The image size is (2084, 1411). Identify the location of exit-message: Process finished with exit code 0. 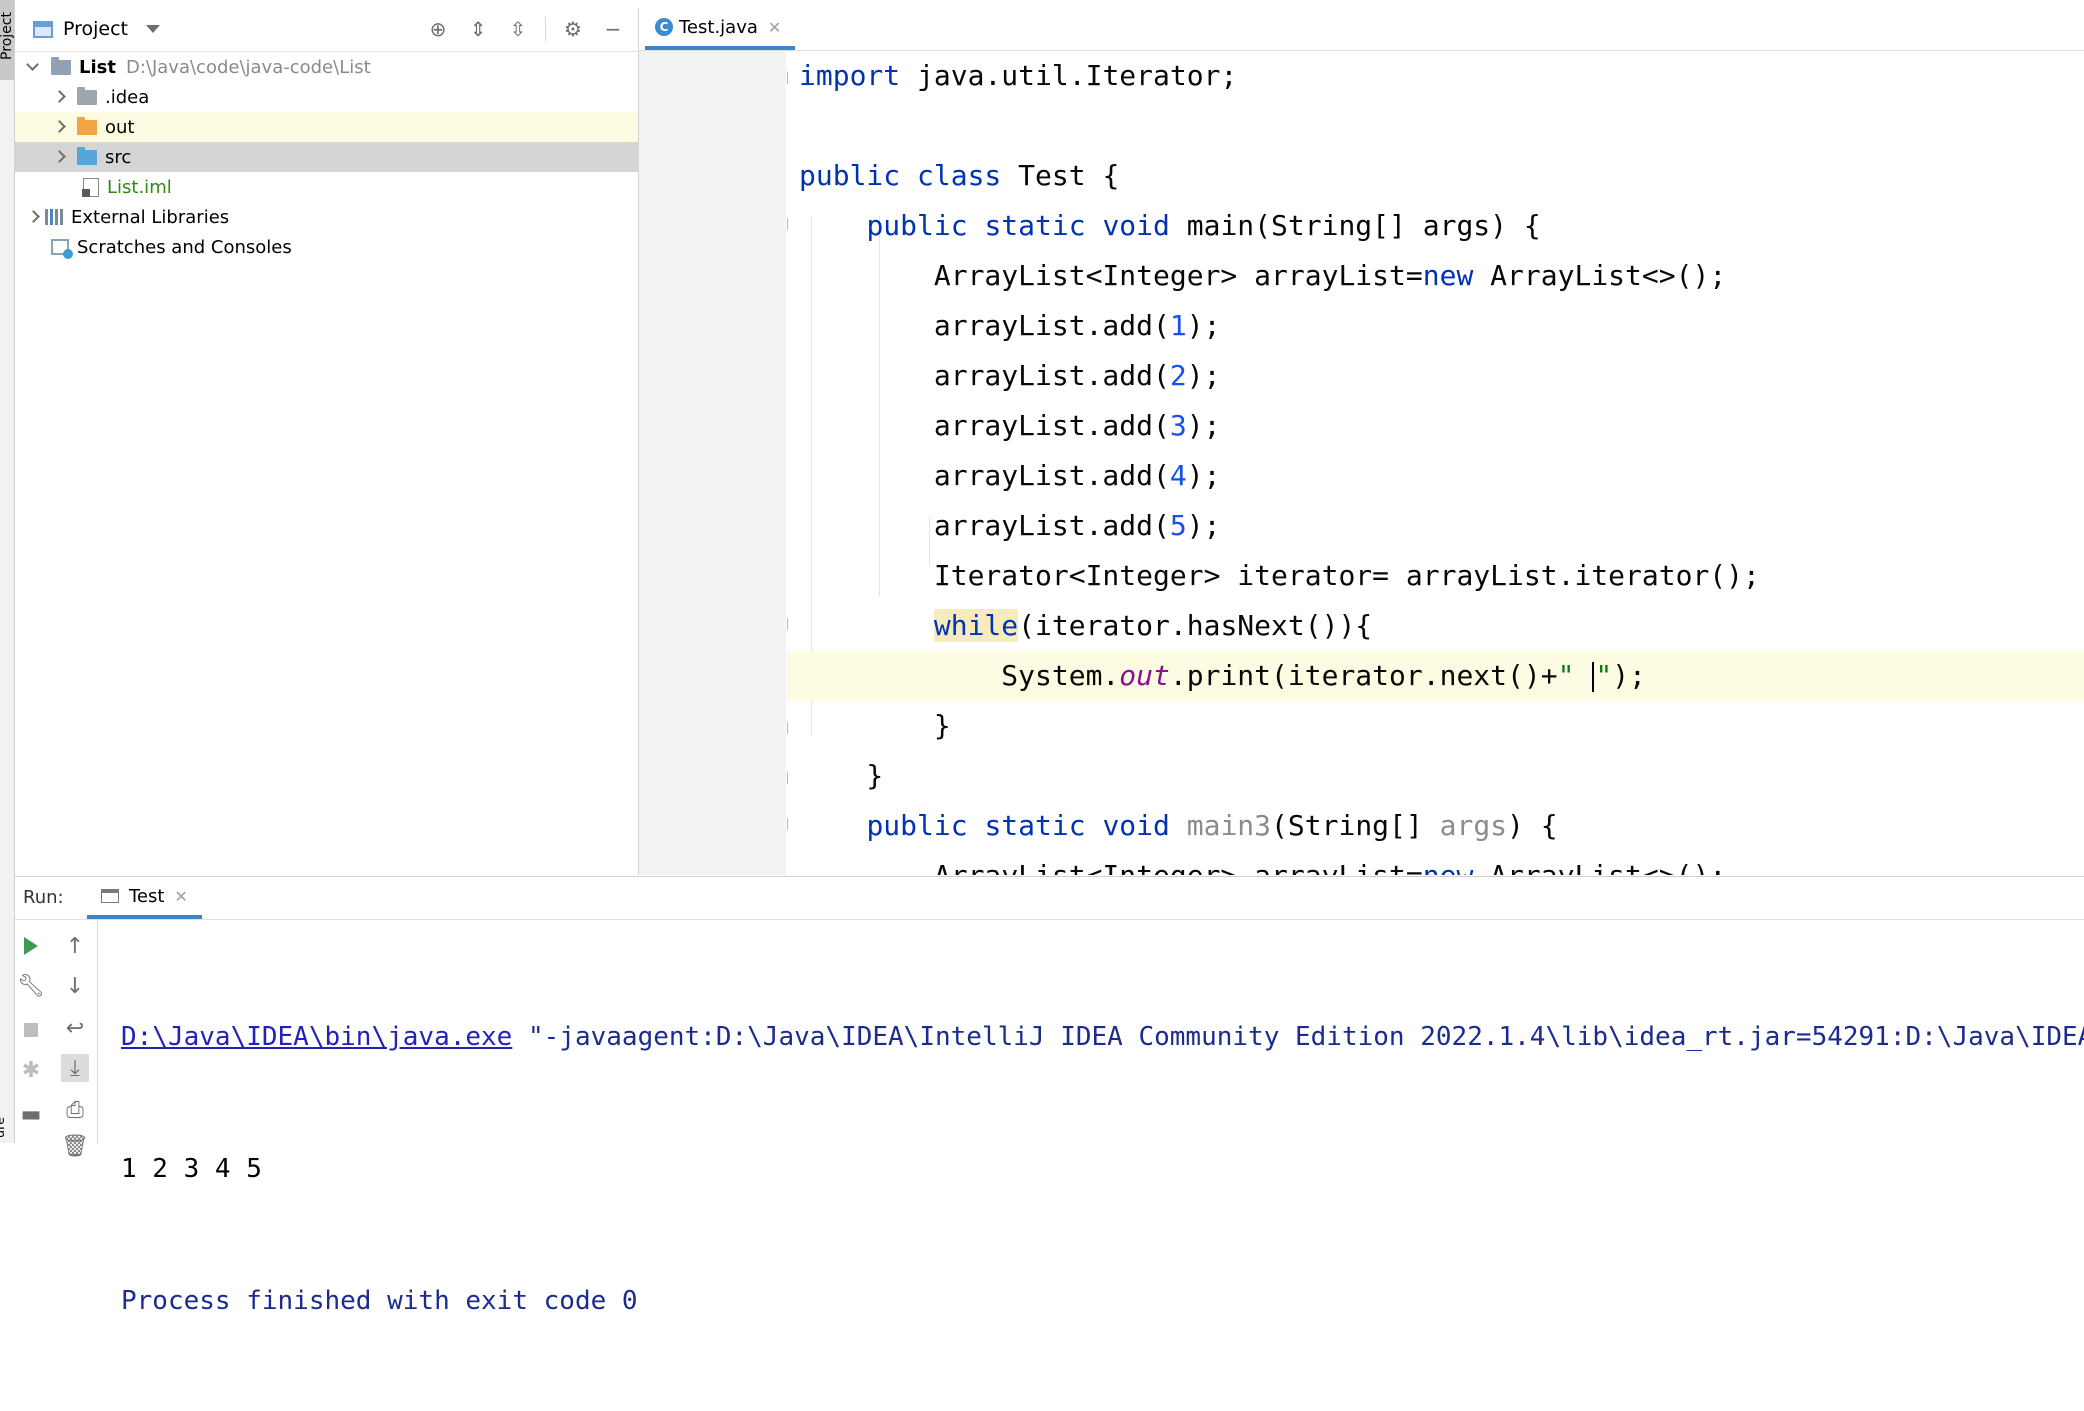
(379, 1301).